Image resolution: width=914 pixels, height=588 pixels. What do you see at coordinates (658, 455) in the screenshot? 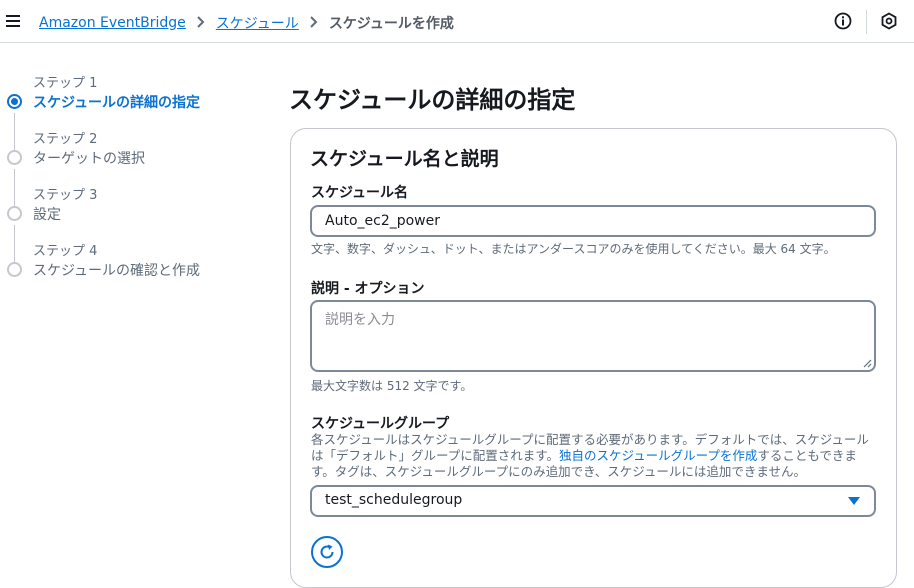
I see `create-schedule-group-link: 独自のスケジュールグループを作成` at bounding box center [658, 455].